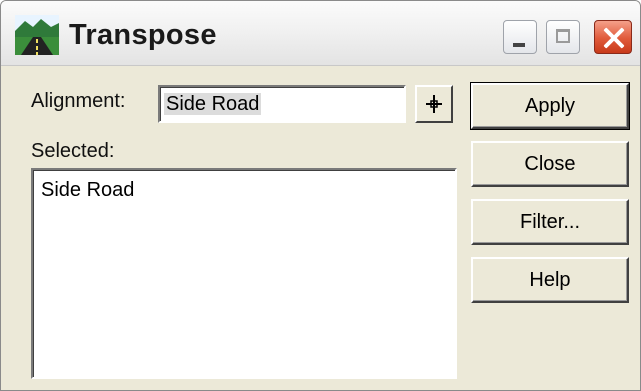 The image size is (641, 391). I want to click on minimize-button, so click(520, 37).